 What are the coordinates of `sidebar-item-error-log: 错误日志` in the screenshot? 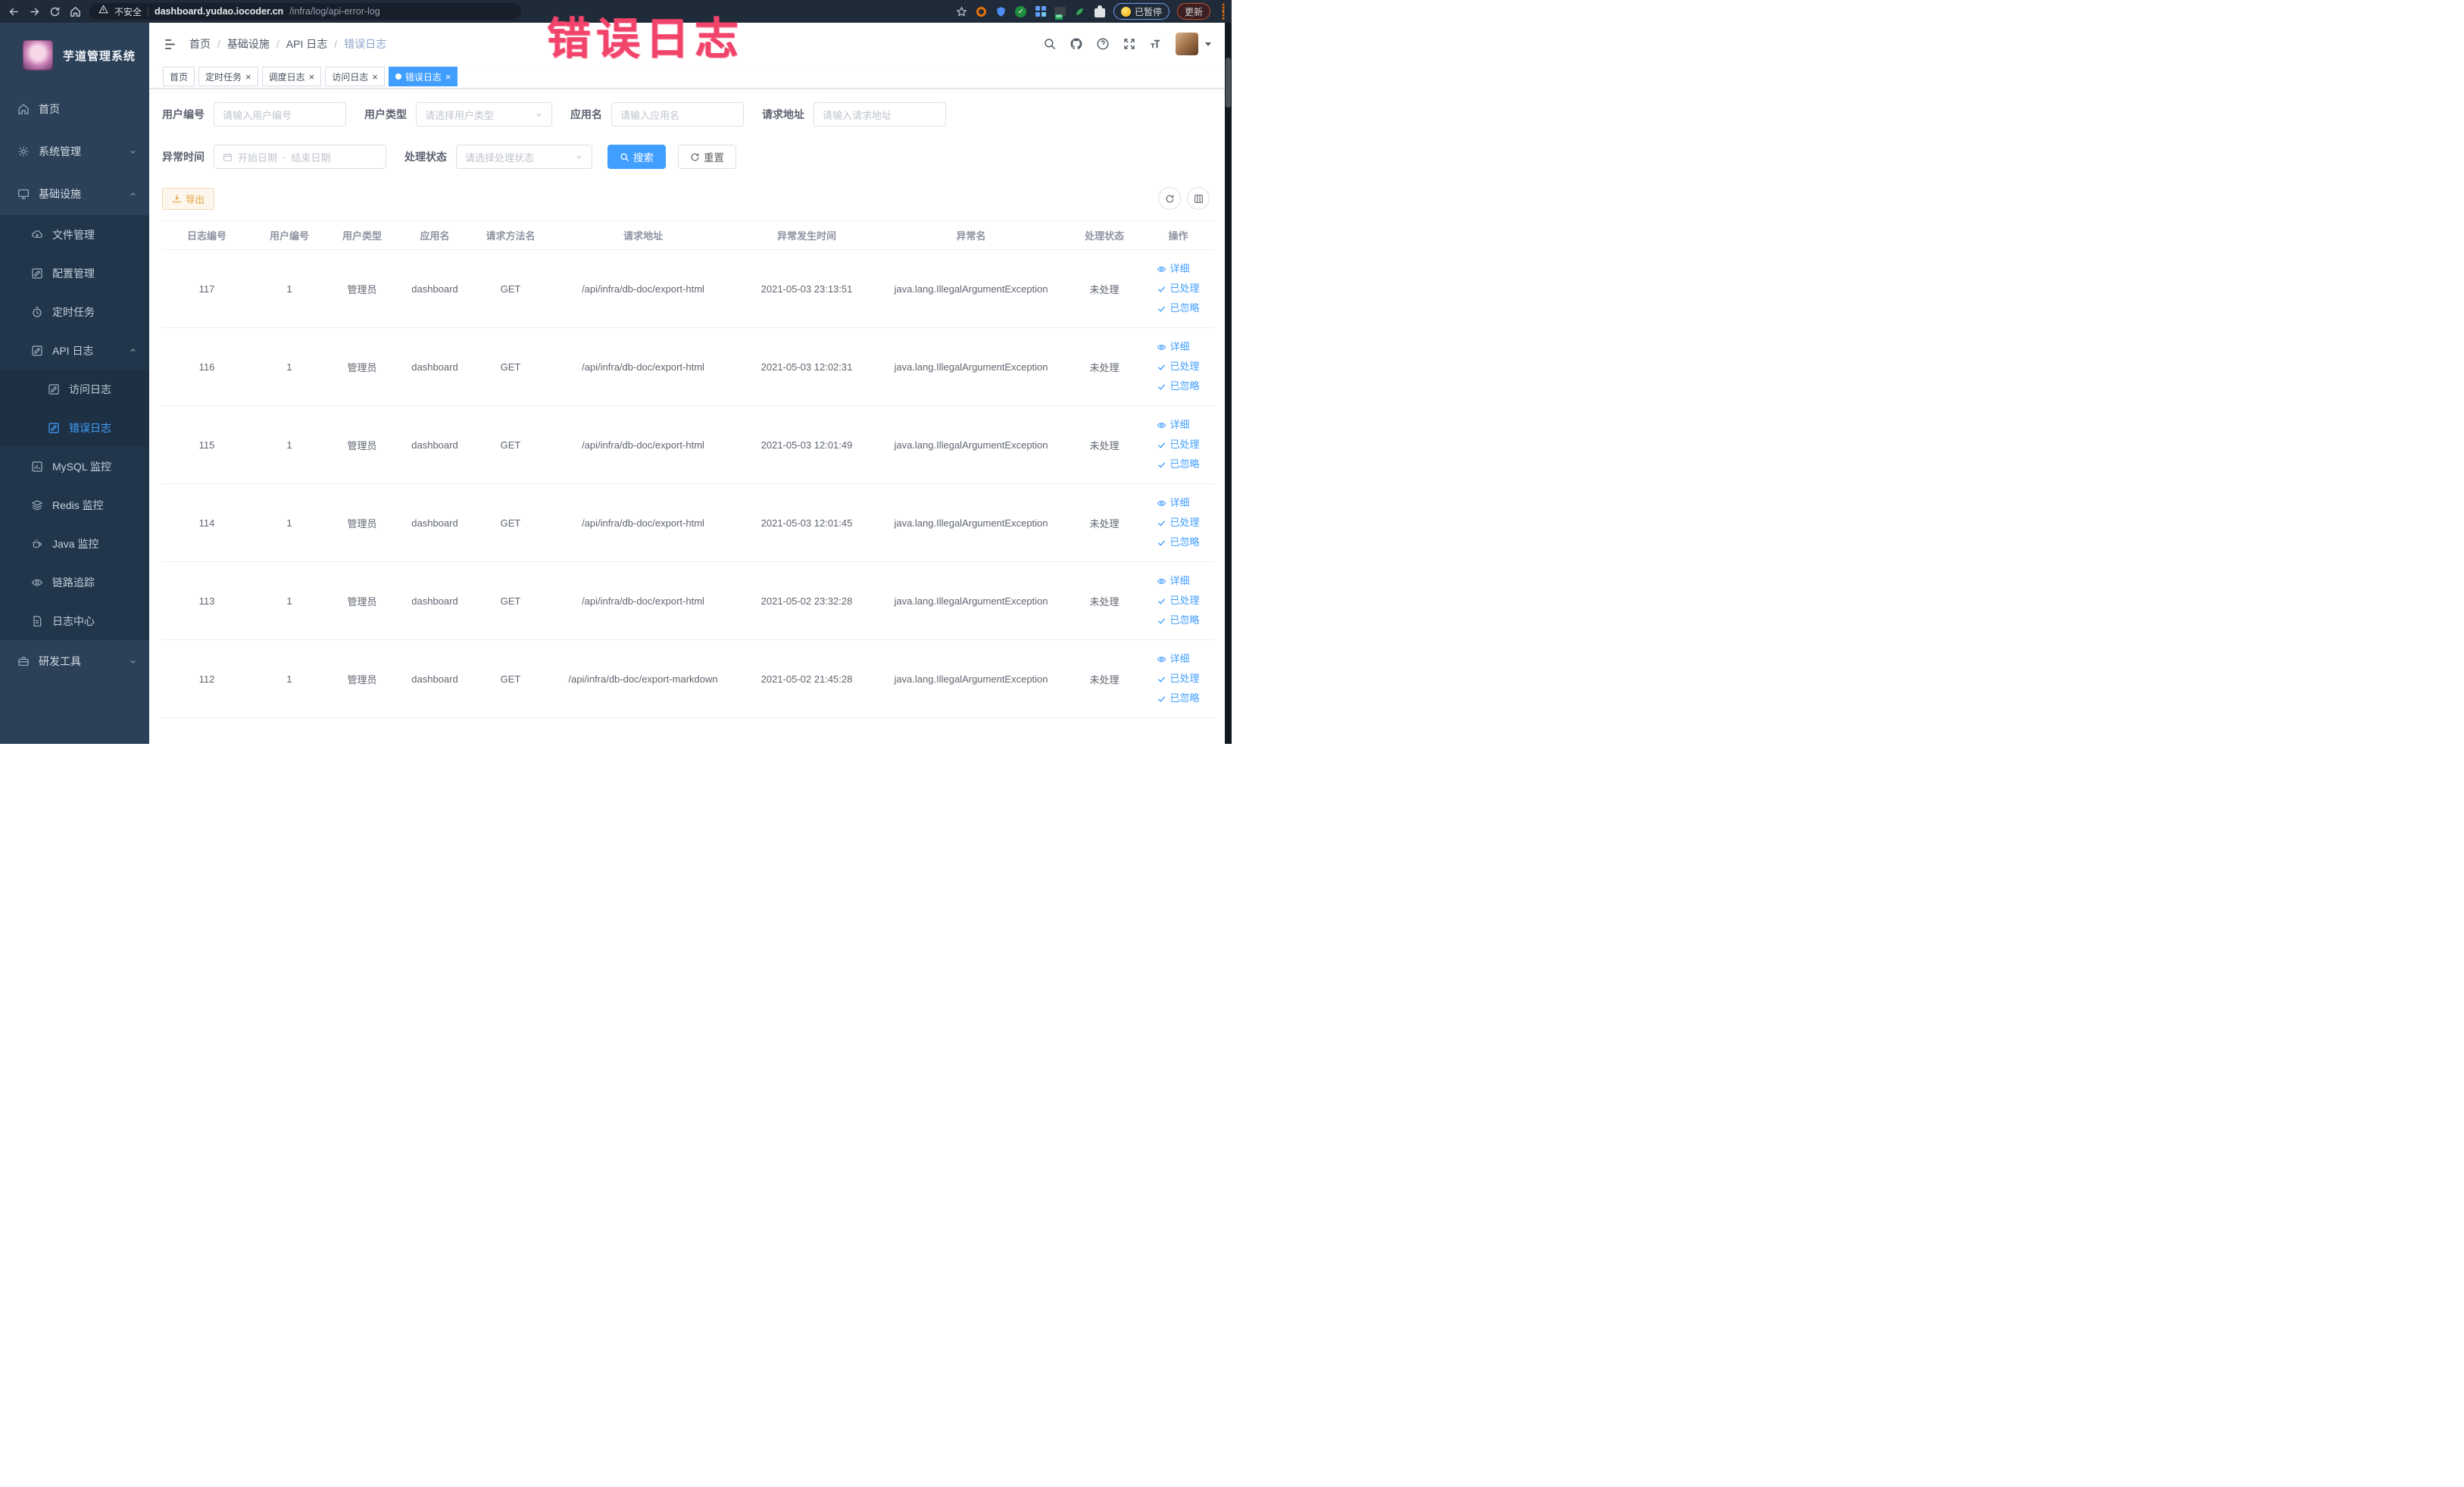 It's located at (74, 427).